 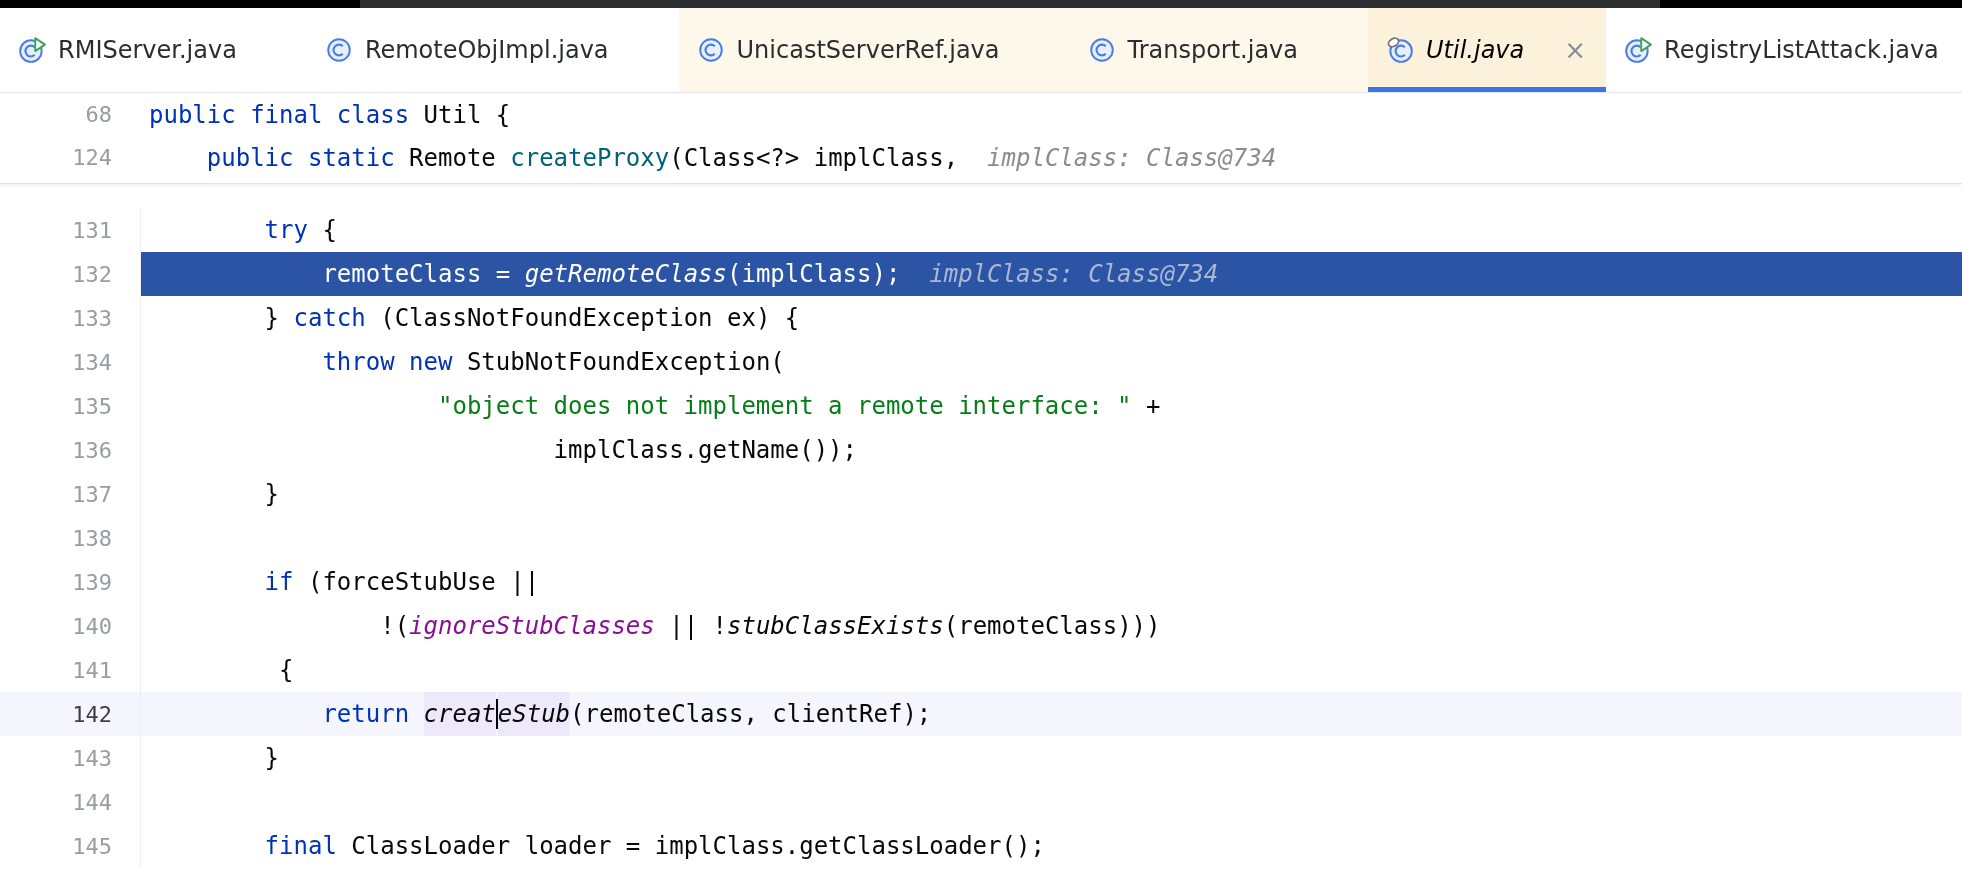 I want to click on line-number: 131, so click(x=92, y=230).